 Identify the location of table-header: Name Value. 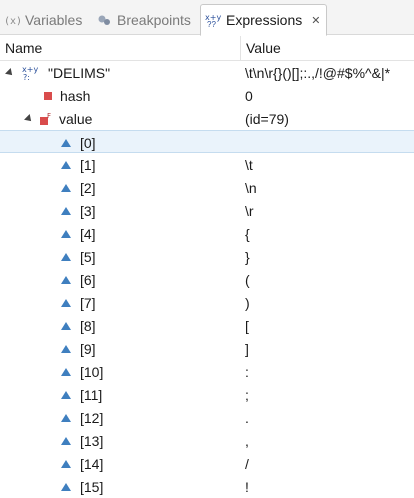
(207, 48).